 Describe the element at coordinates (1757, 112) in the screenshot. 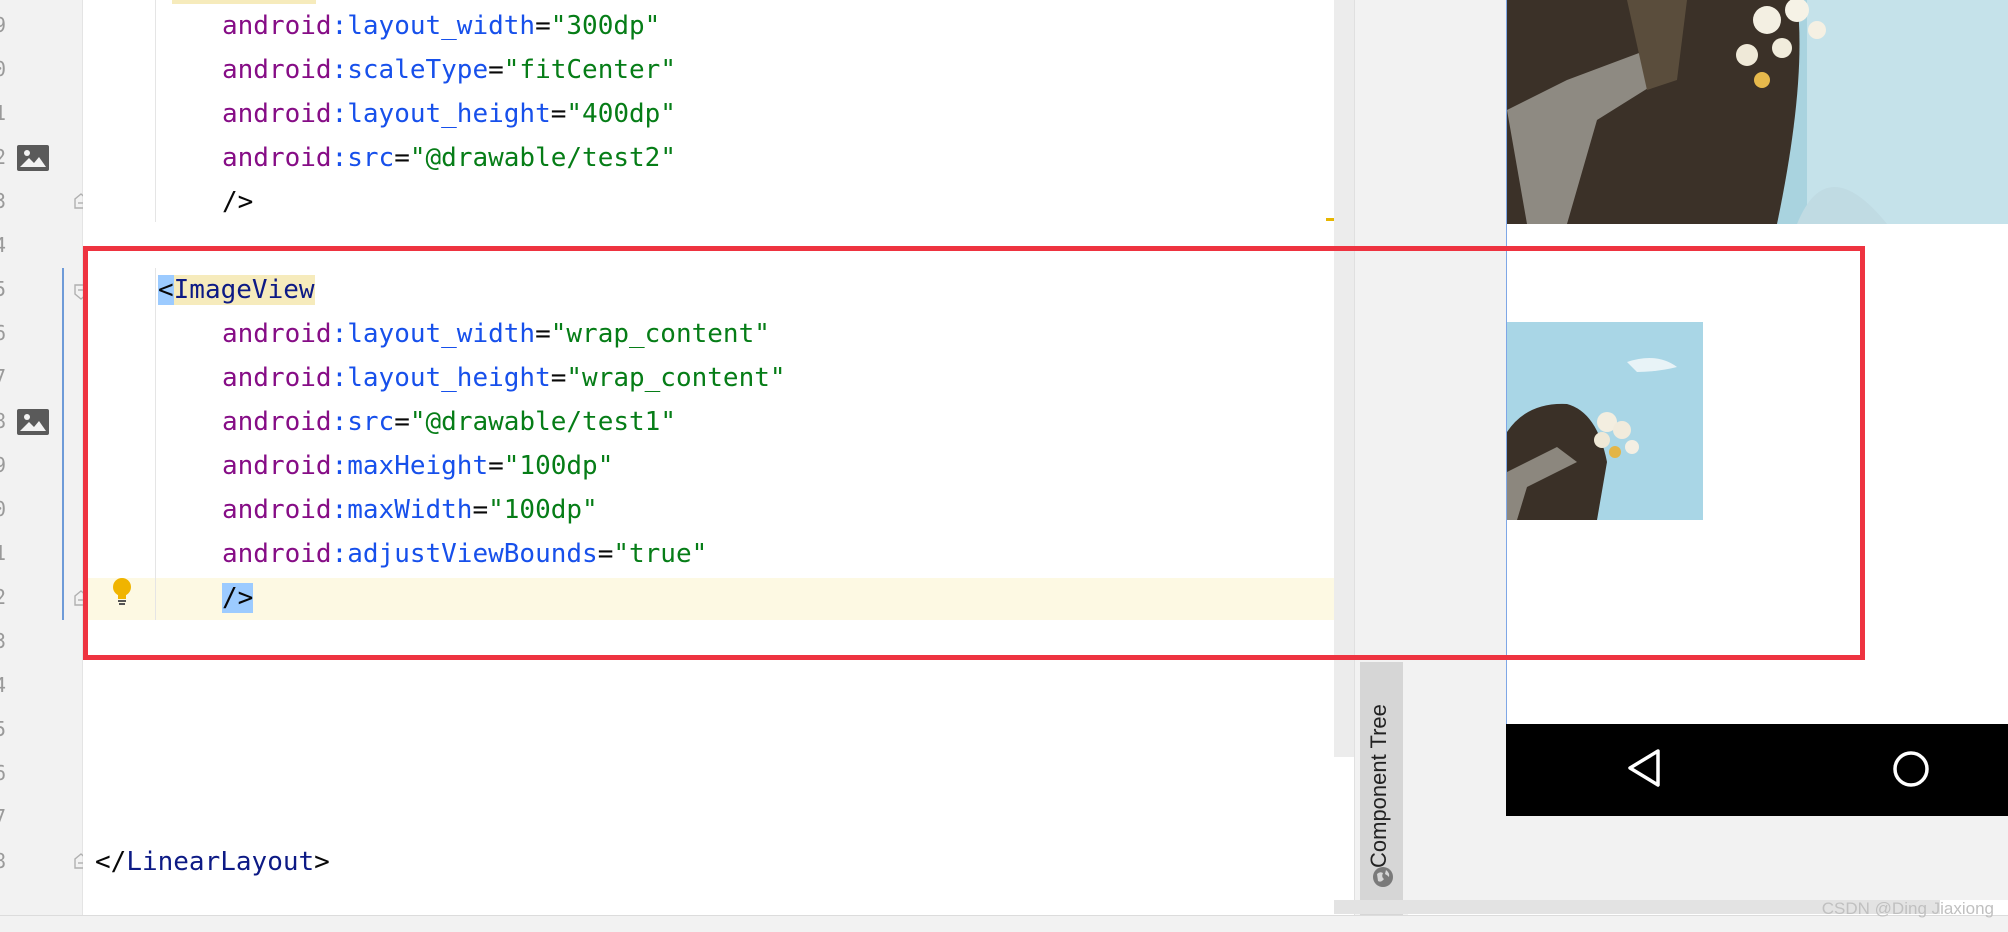

I see `preview-image-test2` at that location.